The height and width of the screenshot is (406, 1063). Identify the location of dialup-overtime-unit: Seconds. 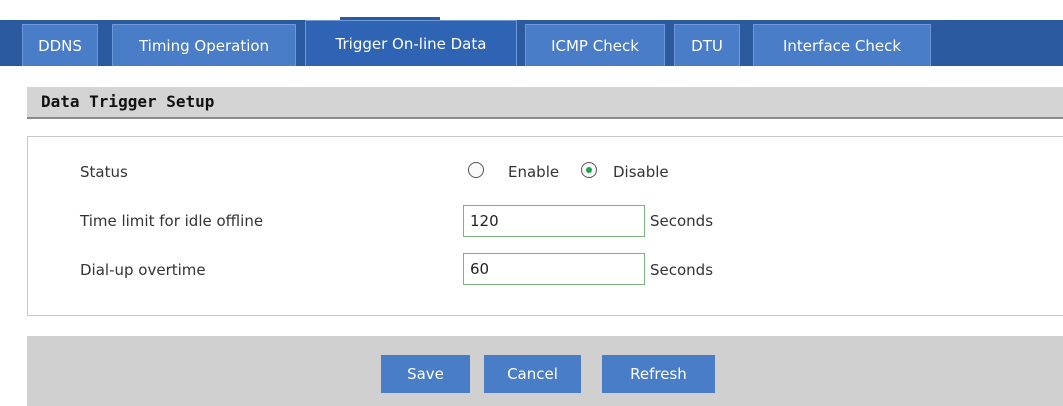
(682, 270).